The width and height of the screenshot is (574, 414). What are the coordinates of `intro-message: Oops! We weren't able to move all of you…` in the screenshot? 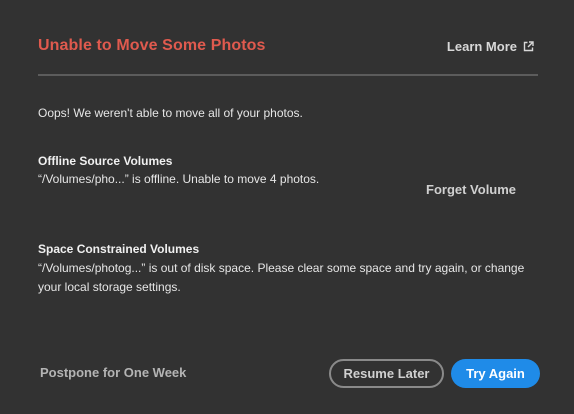 It's located at (170, 113).